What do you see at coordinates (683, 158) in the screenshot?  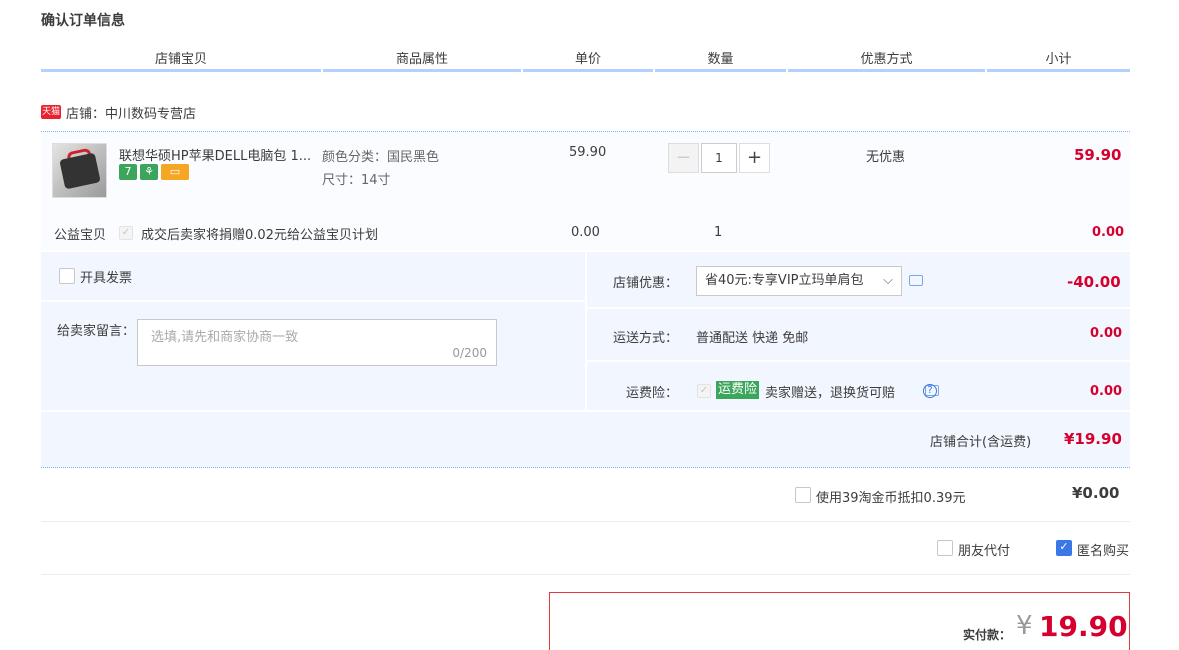 I see `decrease-button: −` at bounding box center [683, 158].